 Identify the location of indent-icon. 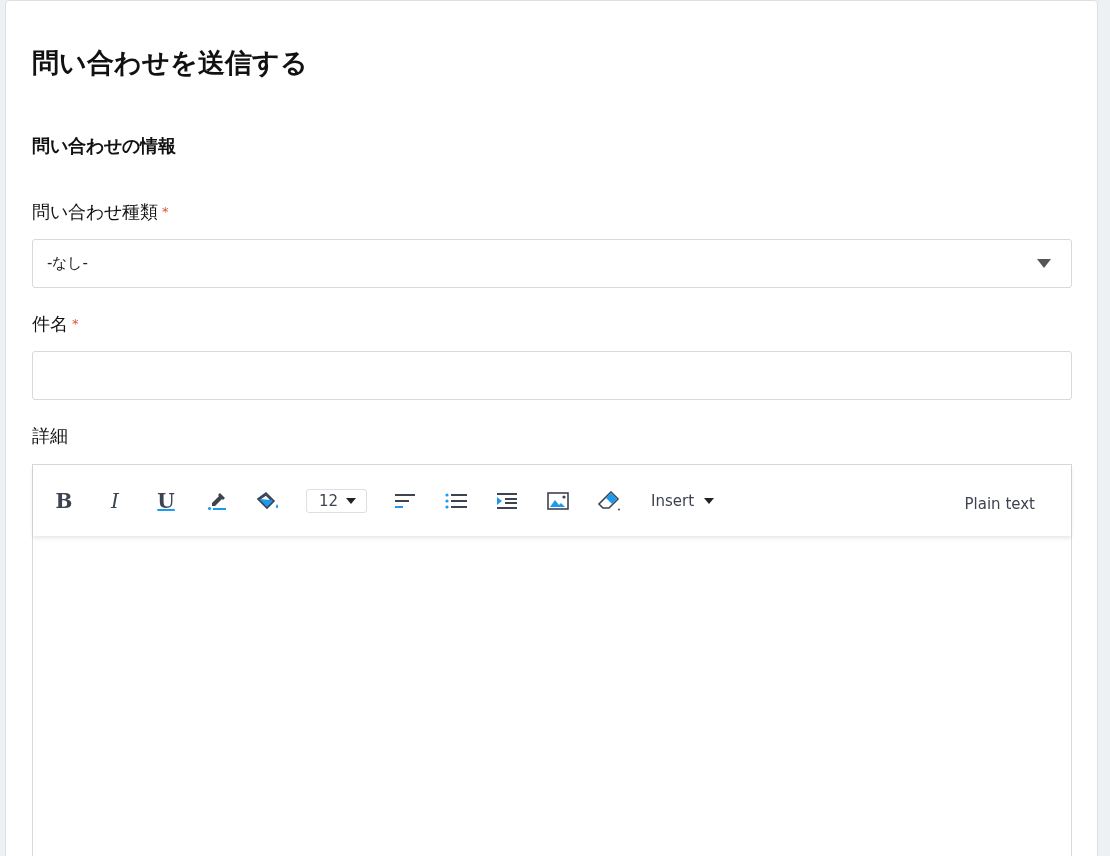
(507, 500).